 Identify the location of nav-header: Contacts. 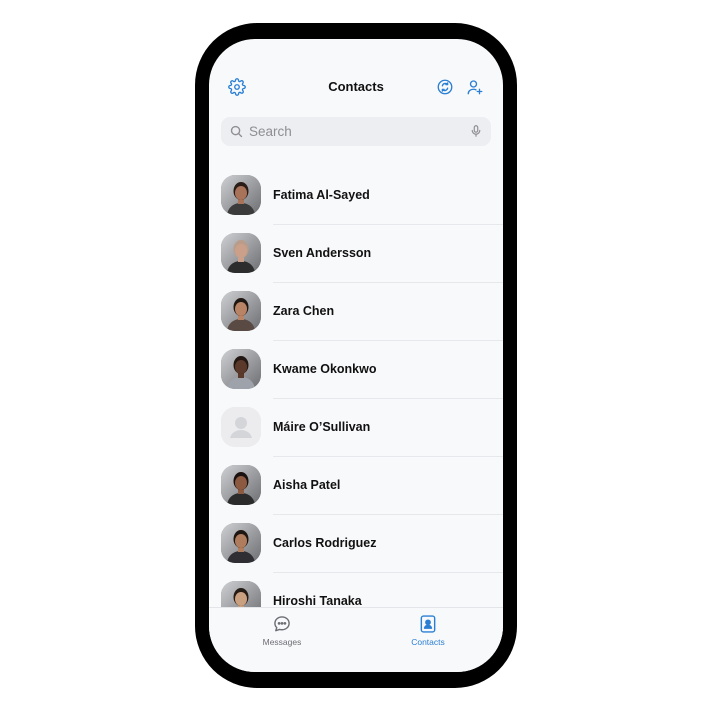
(356, 74).